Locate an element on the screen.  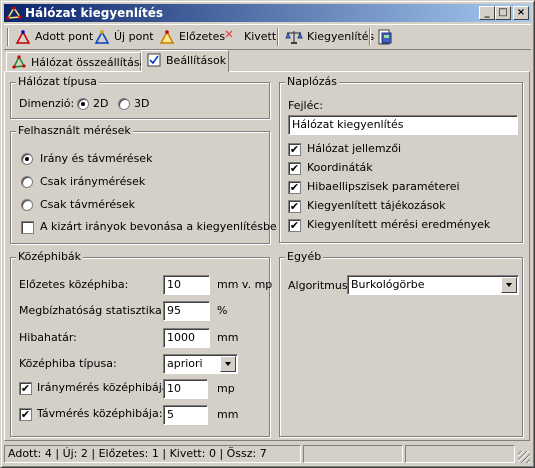
radio-label: Irány és távmérések is located at coordinates (96, 158).